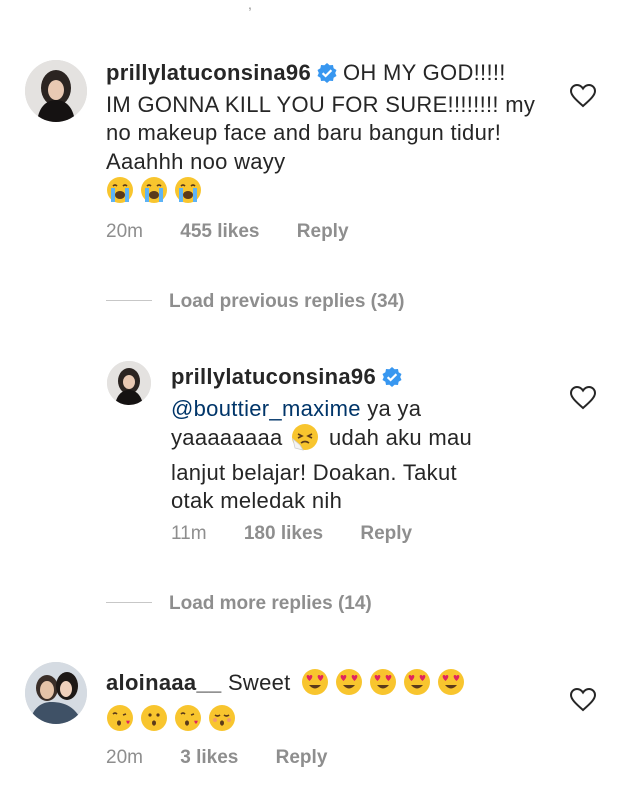  What do you see at coordinates (164, 682) in the screenshot?
I see `comment-username: aloinaaa__` at bounding box center [164, 682].